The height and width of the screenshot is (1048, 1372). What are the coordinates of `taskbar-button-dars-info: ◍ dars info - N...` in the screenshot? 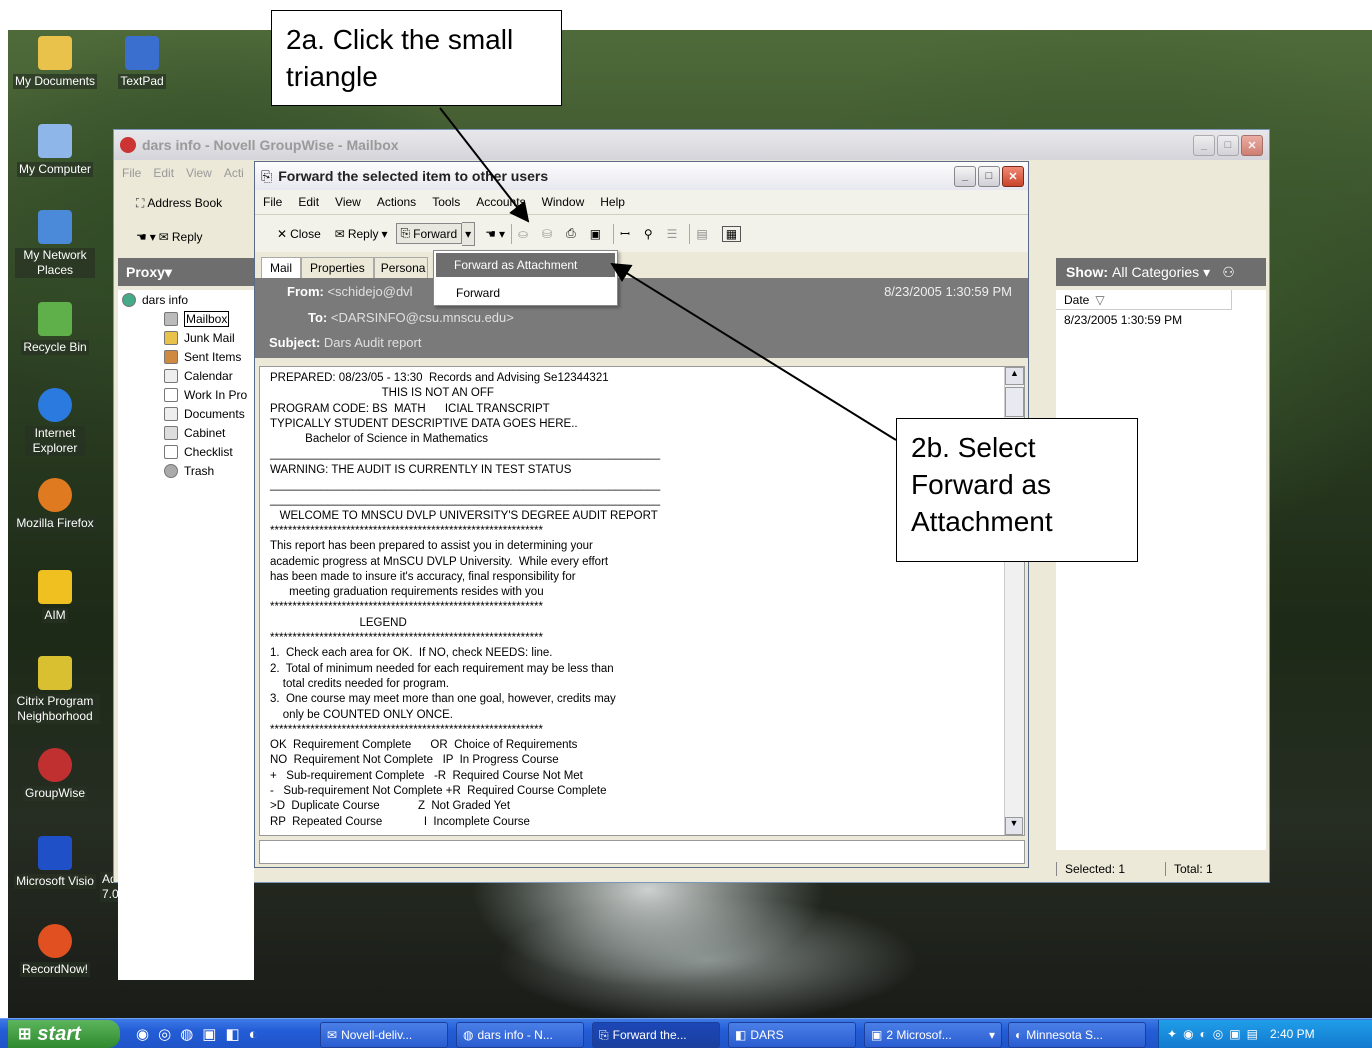 It's located at (520, 1035).